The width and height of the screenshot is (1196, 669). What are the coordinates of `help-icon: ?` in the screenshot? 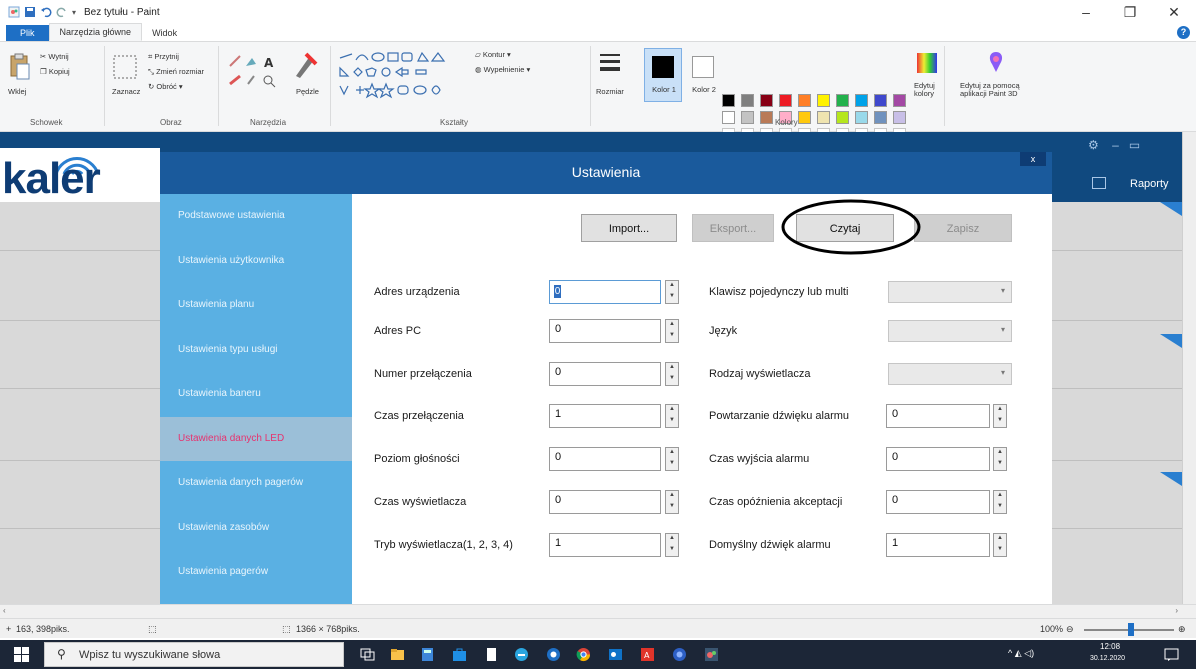 It's located at (1183, 32).